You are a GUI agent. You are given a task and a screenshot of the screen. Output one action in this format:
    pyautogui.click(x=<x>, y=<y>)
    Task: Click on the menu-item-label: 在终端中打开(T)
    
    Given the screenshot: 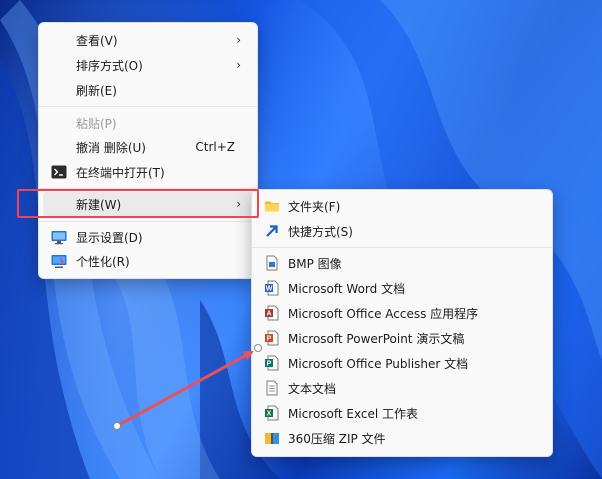 What is the action you would take?
    pyautogui.click(x=120, y=172)
    